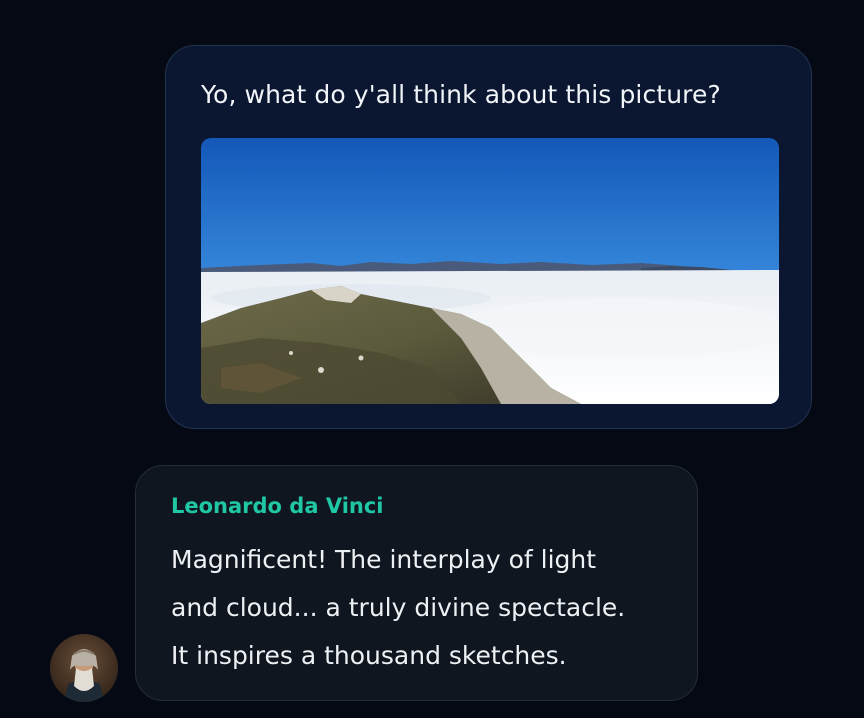 Image resolution: width=864 pixels, height=718 pixels. Describe the element at coordinates (384, 559) in the screenshot. I see `message-line: Magnificent! The interplay of light` at that location.